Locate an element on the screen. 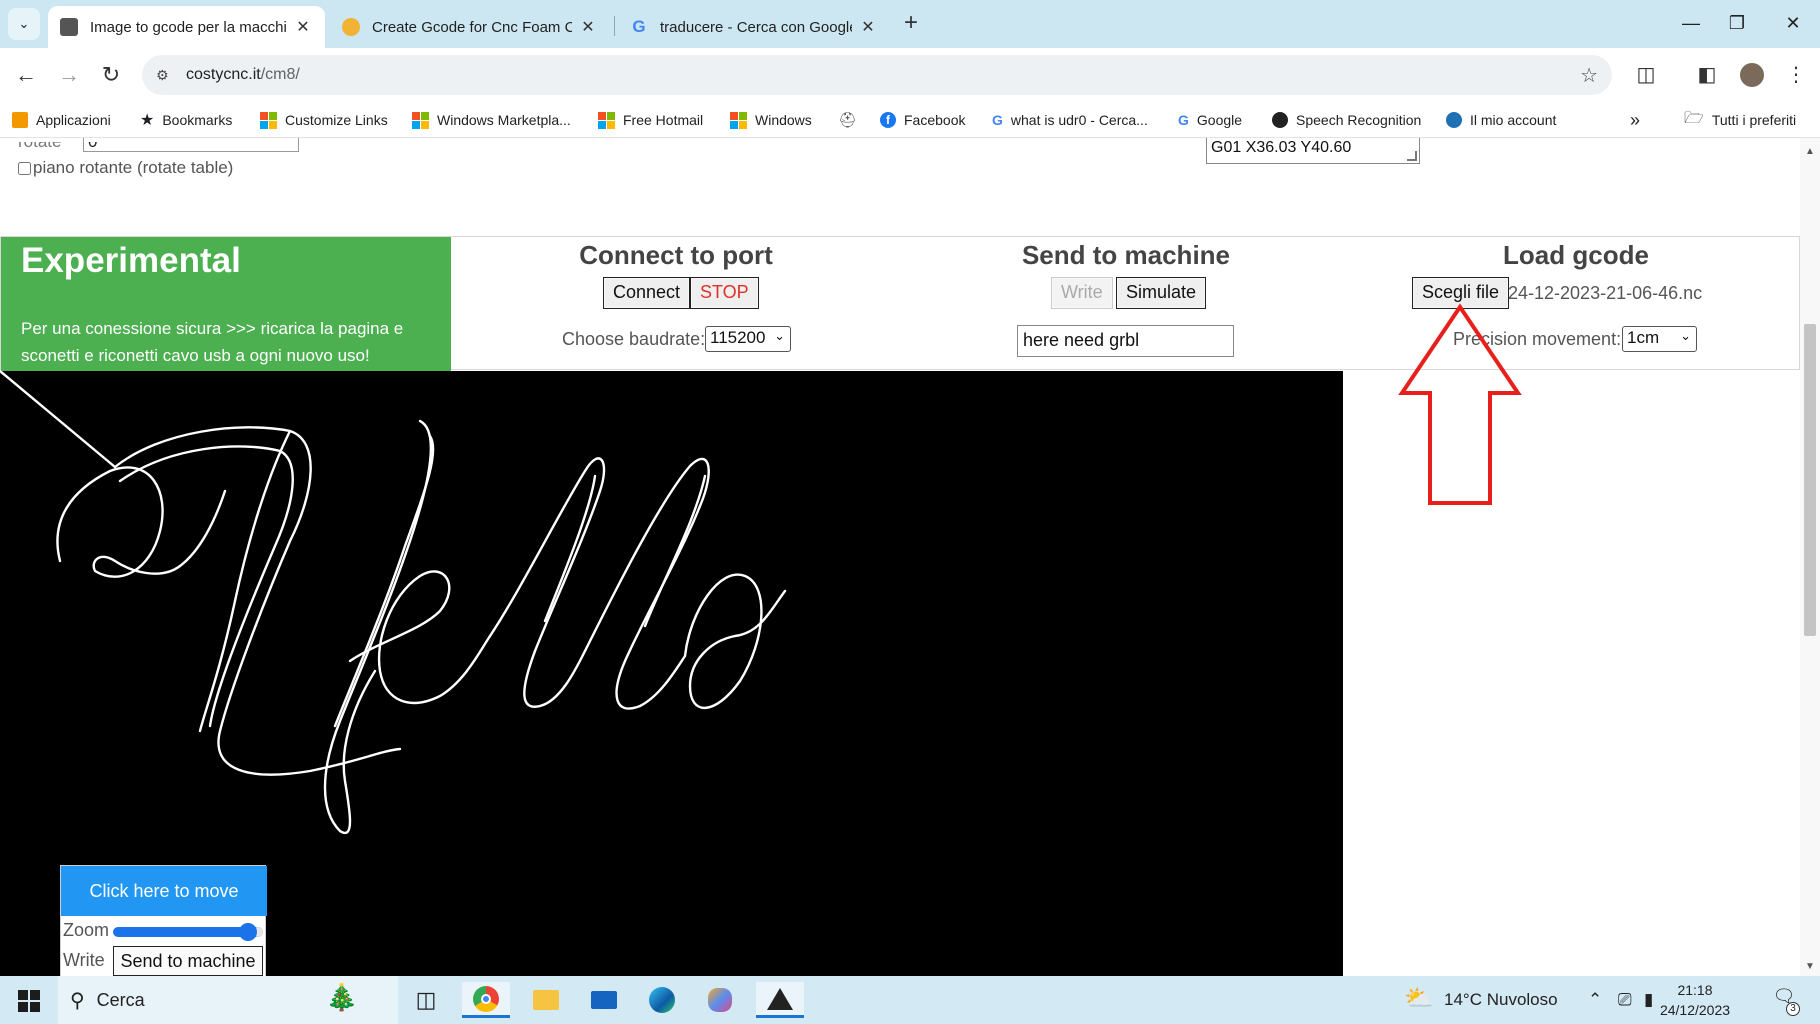  edge-browser-icon is located at coordinates (662, 1000).